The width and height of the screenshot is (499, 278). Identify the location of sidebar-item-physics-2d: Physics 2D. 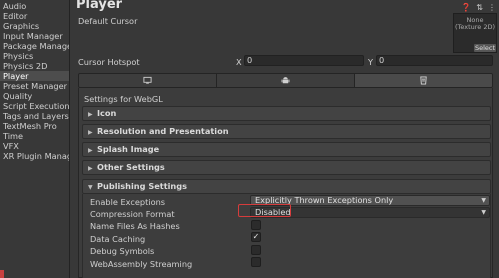
(34, 66).